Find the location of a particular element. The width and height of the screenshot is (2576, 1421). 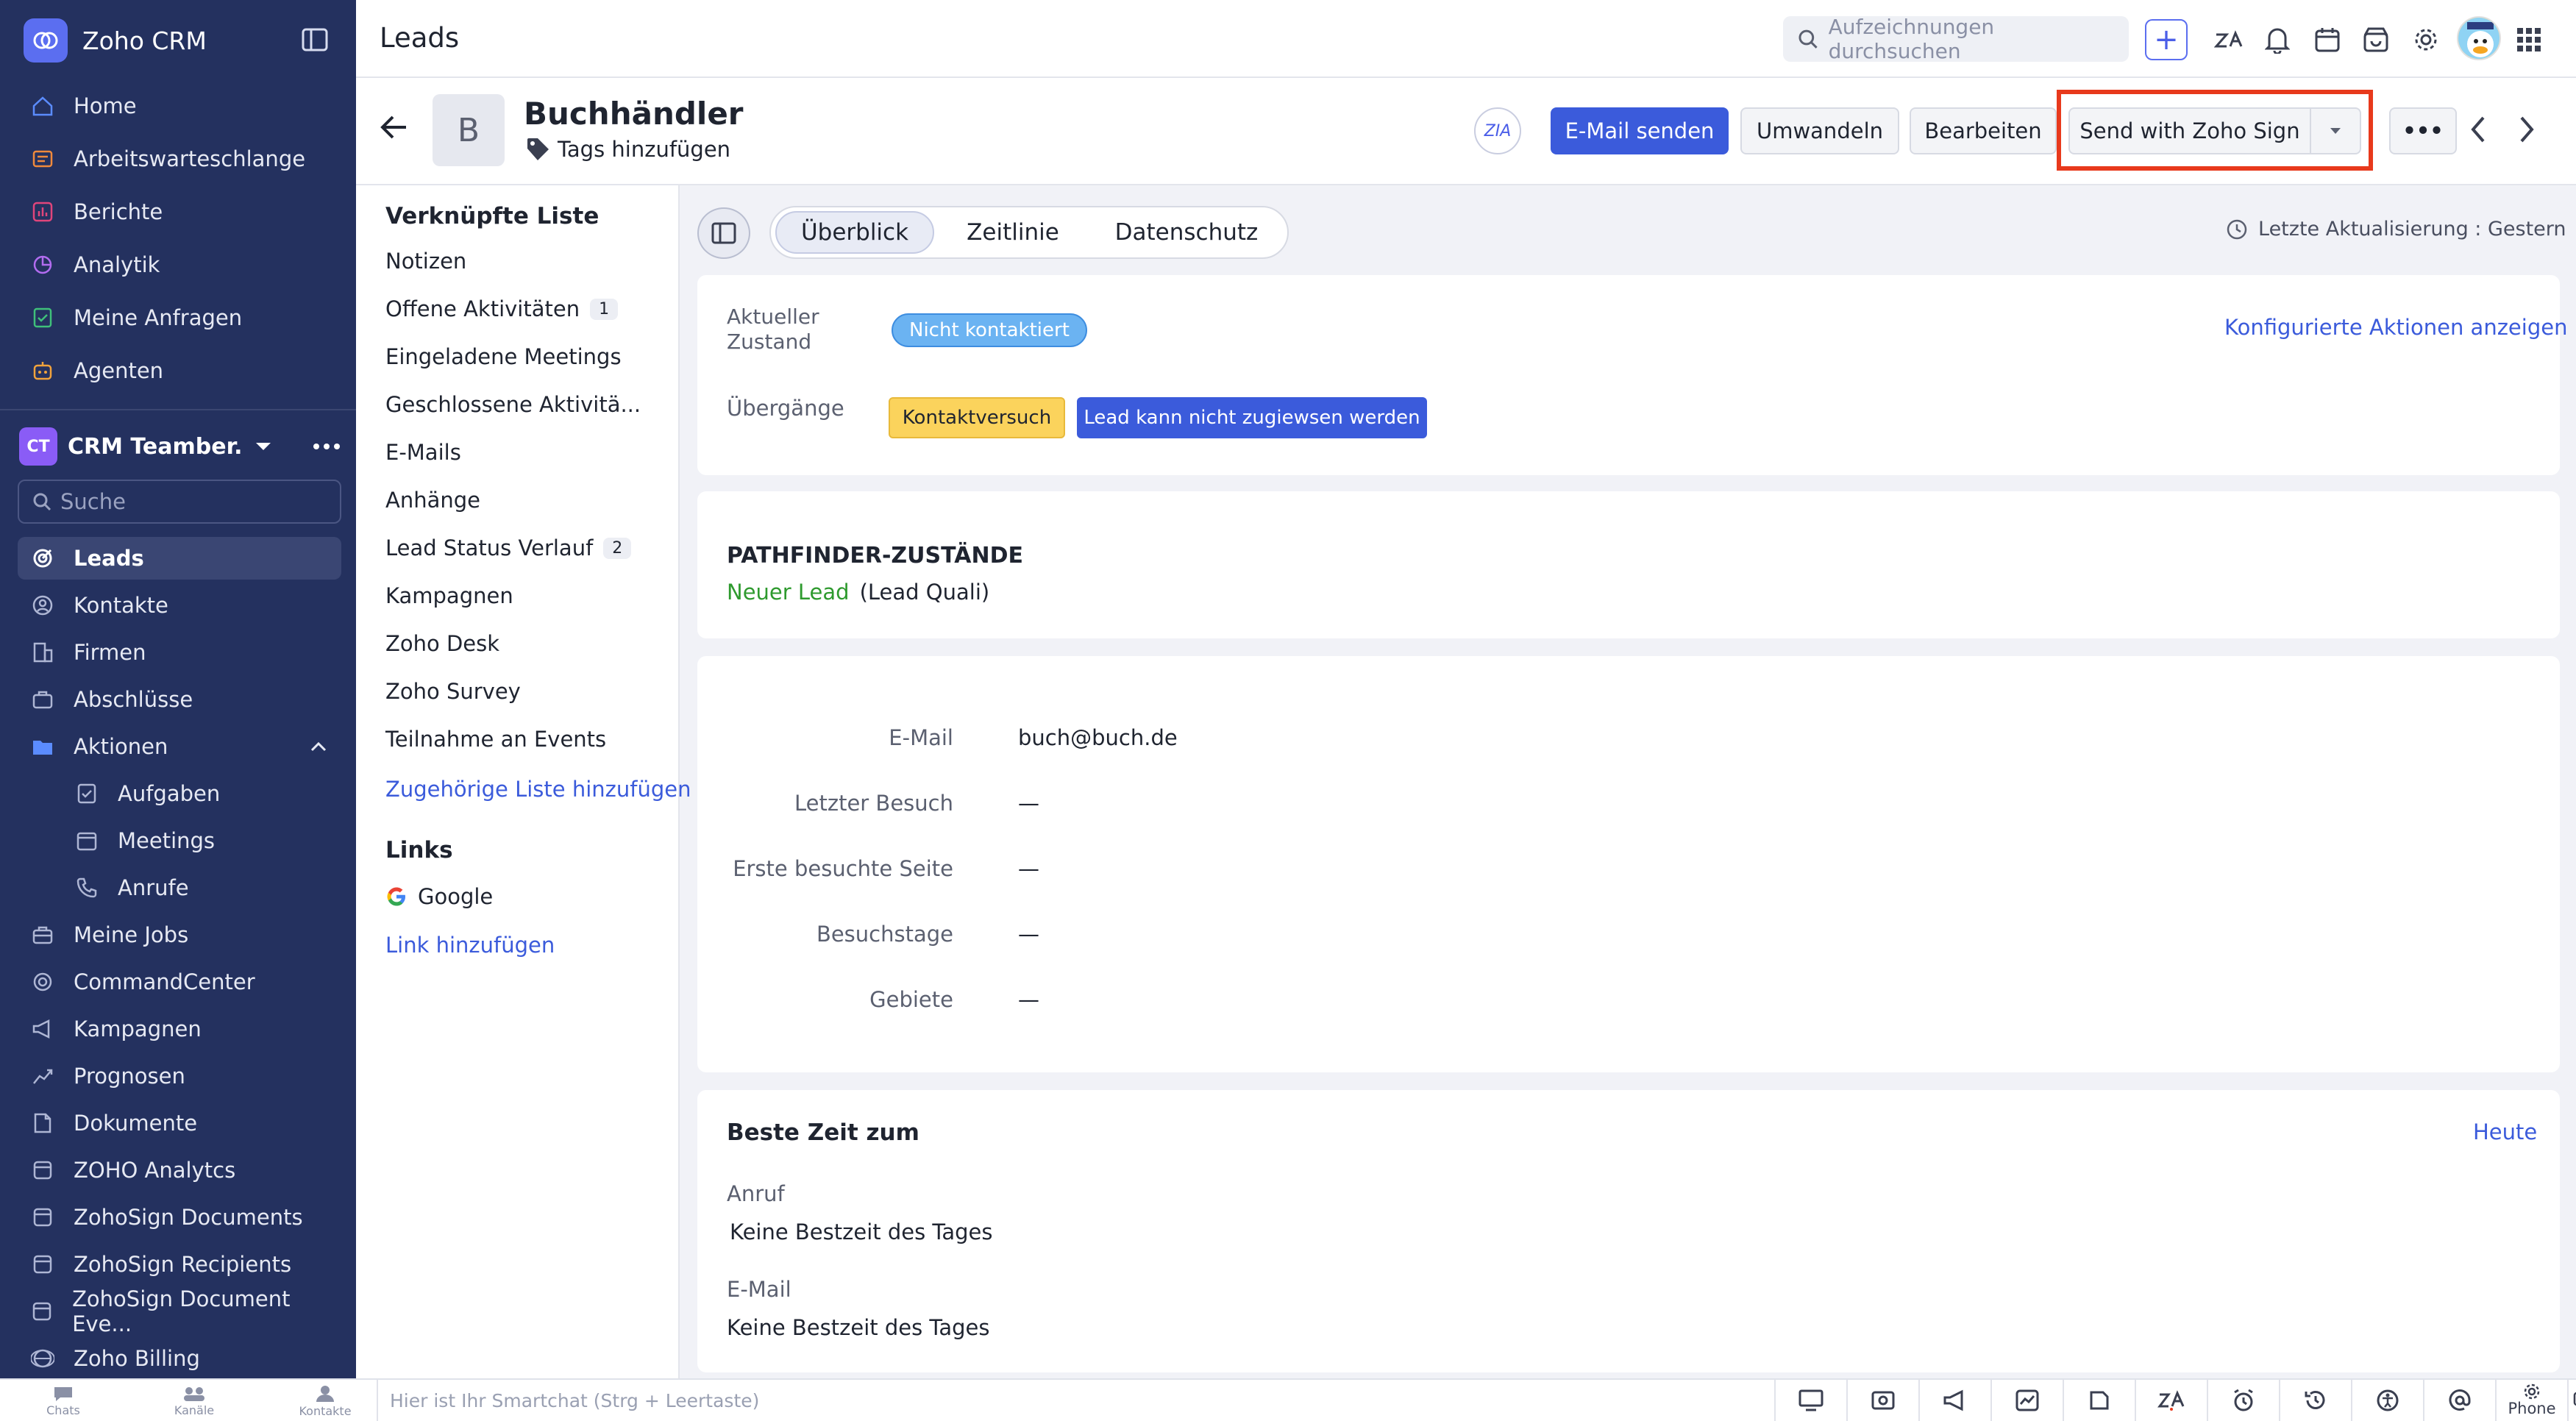

sidebar-item-abschl-sse: Abschlüsse is located at coordinates (179, 699).